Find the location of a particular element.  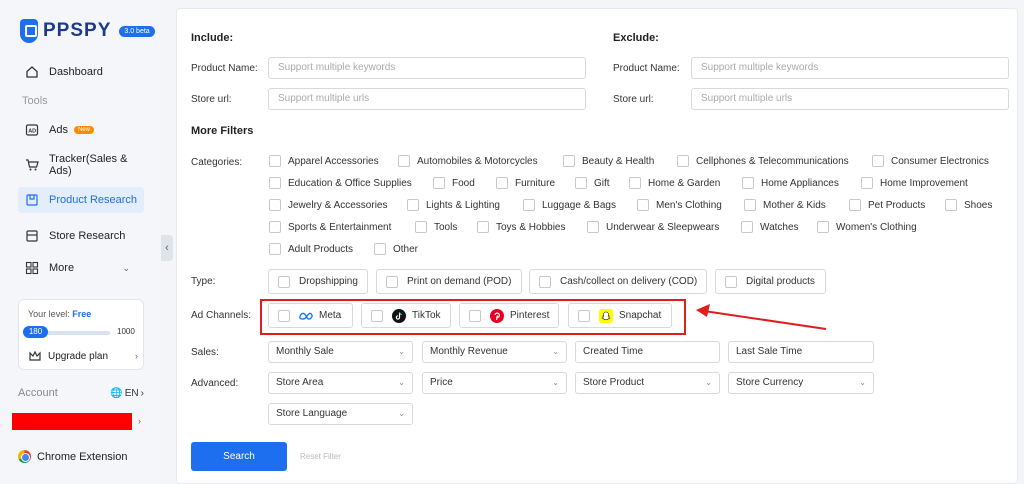

category-checkbox: Gift is located at coordinates (592, 183).